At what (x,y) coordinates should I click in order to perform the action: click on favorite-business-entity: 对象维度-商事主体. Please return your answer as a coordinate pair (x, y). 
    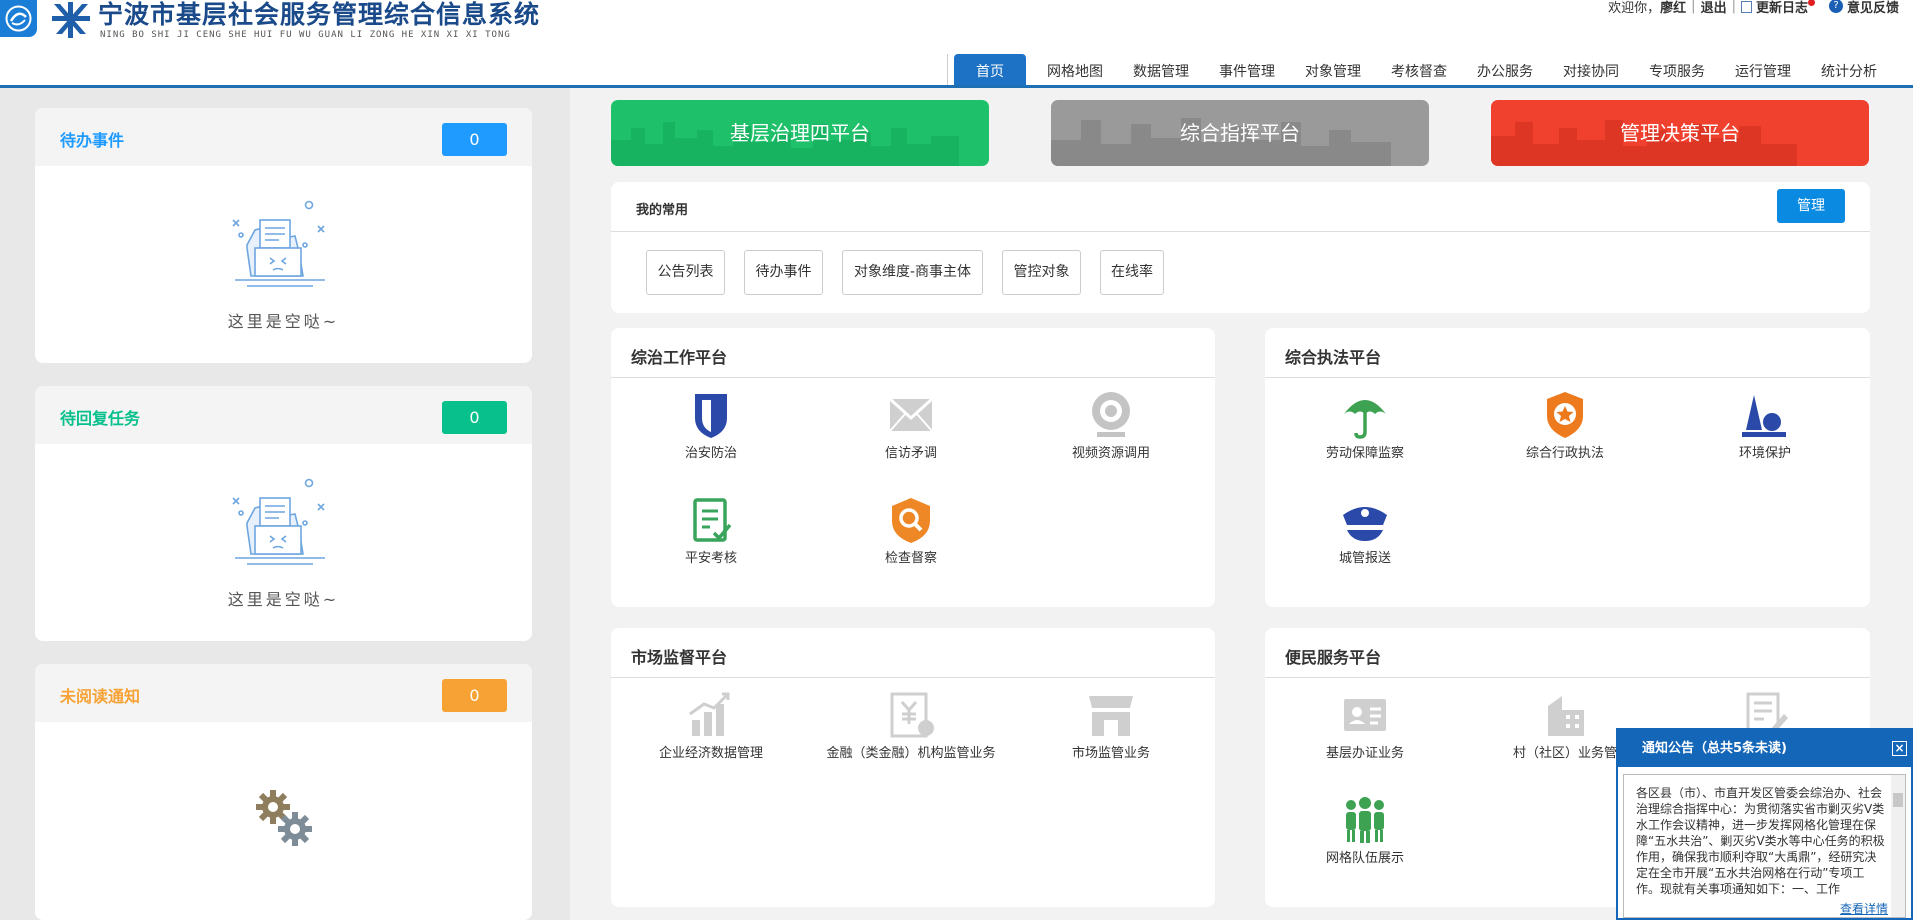
    Looking at the image, I should click on (912, 272).